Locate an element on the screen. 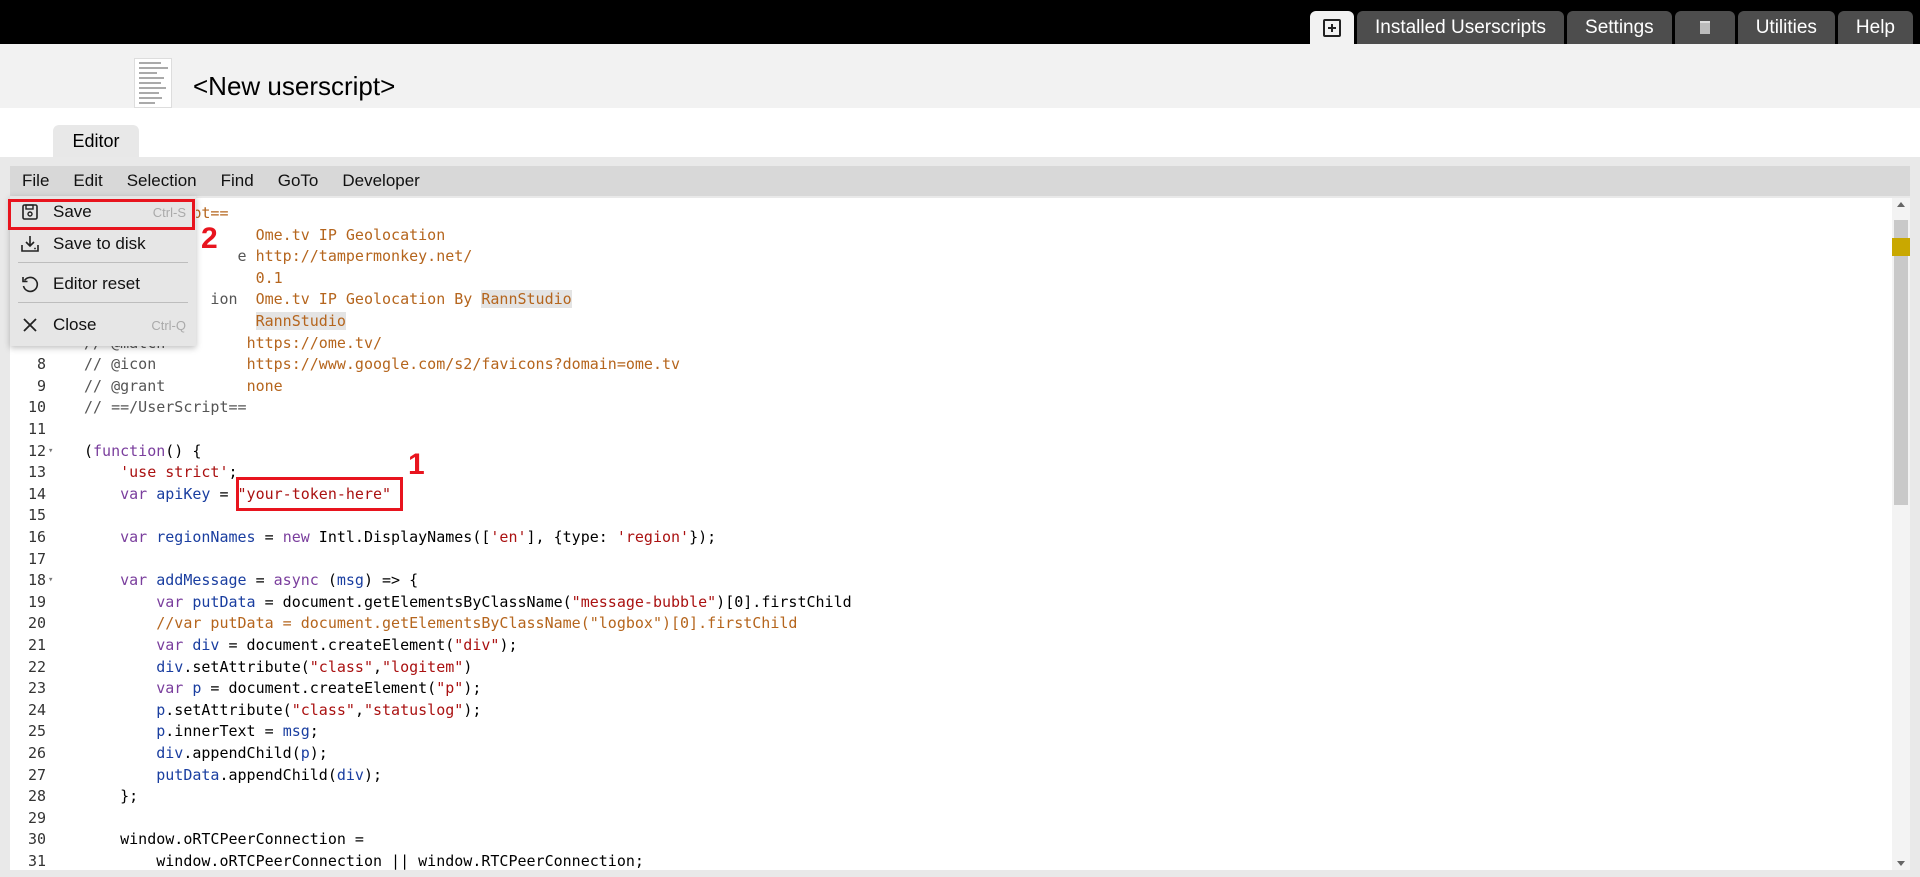 Image resolution: width=1920 pixels, height=877 pixels. line-number: 22 is located at coordinates (36, 666).